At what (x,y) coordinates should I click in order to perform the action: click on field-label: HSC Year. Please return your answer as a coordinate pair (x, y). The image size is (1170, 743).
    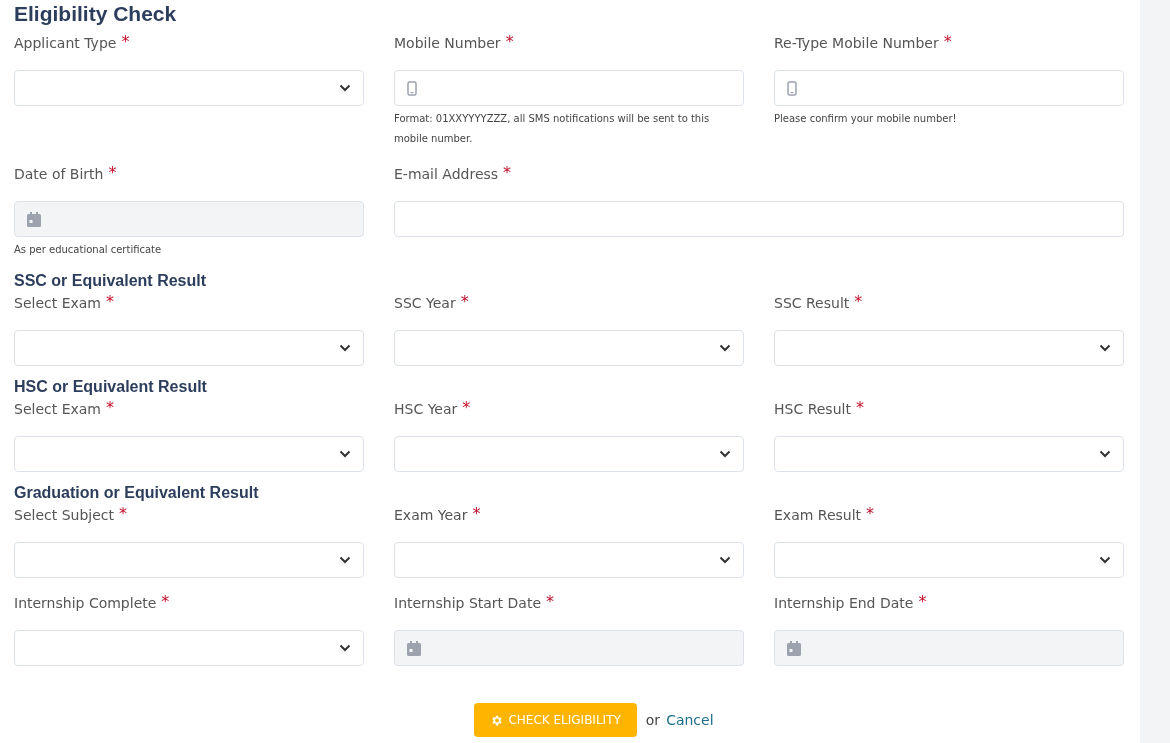
    Looking at the image, I should click on (426, 409).